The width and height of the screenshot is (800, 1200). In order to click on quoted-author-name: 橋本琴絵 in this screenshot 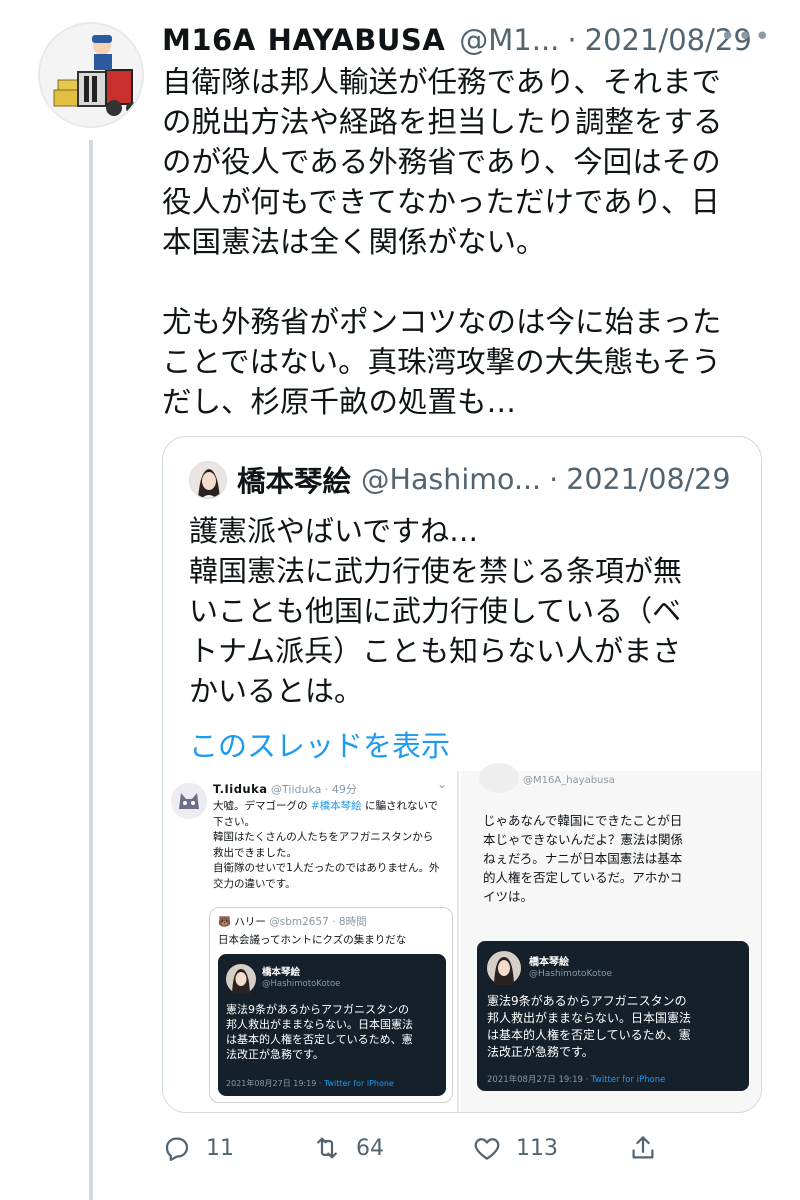, I will do `click(294, 481)`.